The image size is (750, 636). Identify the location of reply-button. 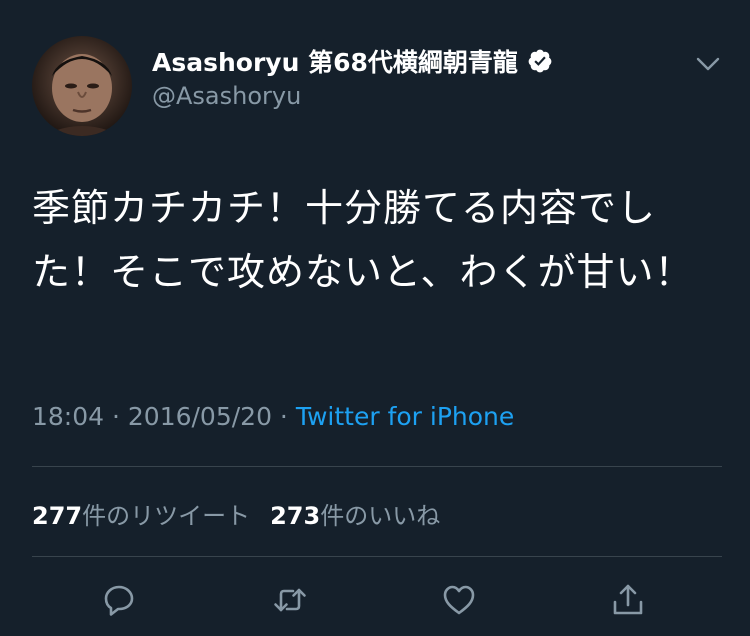
(119, 600).